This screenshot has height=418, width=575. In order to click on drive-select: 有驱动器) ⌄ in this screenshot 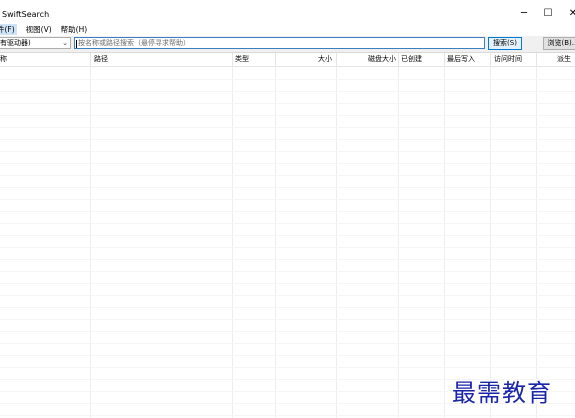, I will do `click(35, 43)`.